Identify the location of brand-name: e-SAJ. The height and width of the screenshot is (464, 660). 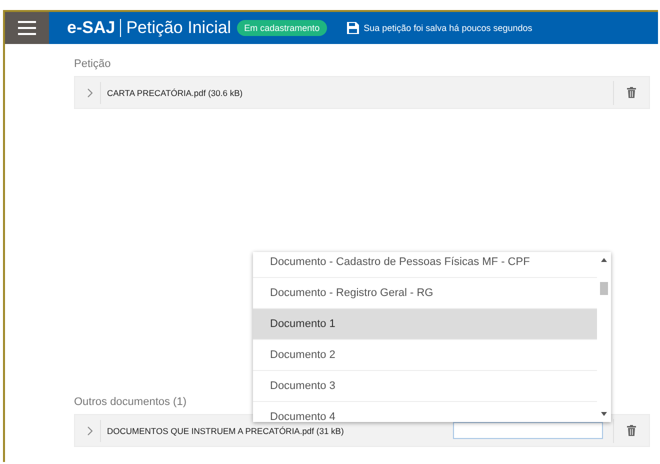
(91, 28).